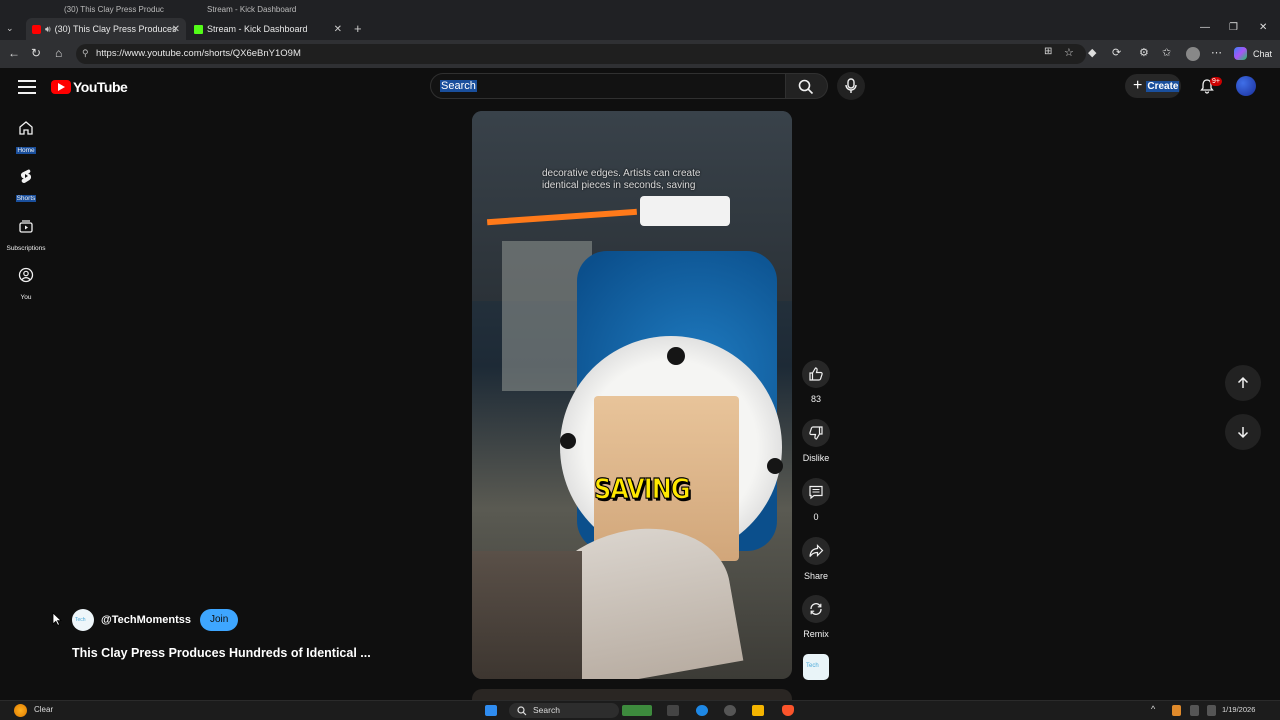 The image size is (1280, 720). What do you see at coordinates (527, 615) in the screenshot?
I see `floor` at bounding box center [527, 615].